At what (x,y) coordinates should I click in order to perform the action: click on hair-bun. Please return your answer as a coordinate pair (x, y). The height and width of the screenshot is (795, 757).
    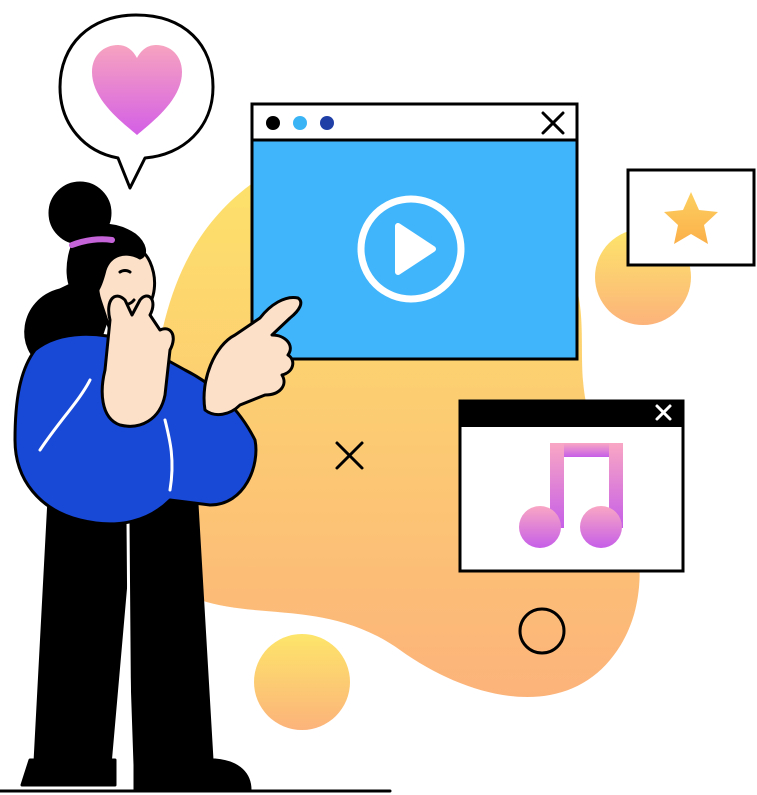
    Looking at the image, I should click on (80, 213).